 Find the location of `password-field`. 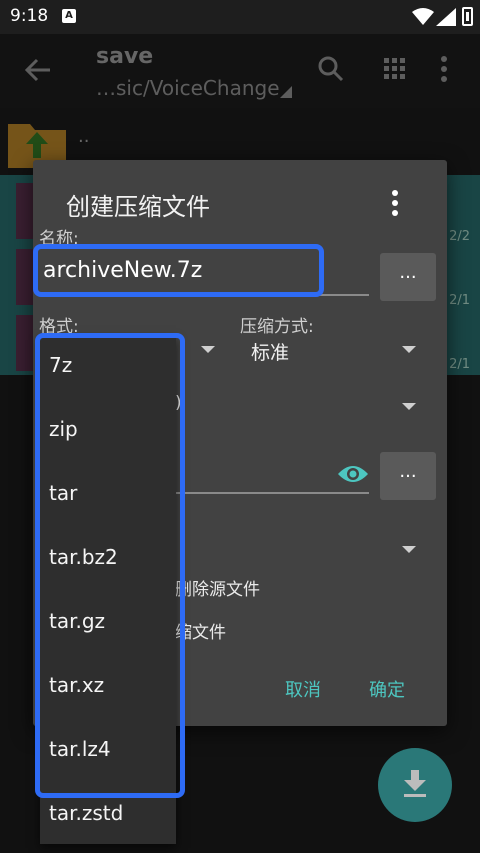

password-field is located at coordinates (272, 493).